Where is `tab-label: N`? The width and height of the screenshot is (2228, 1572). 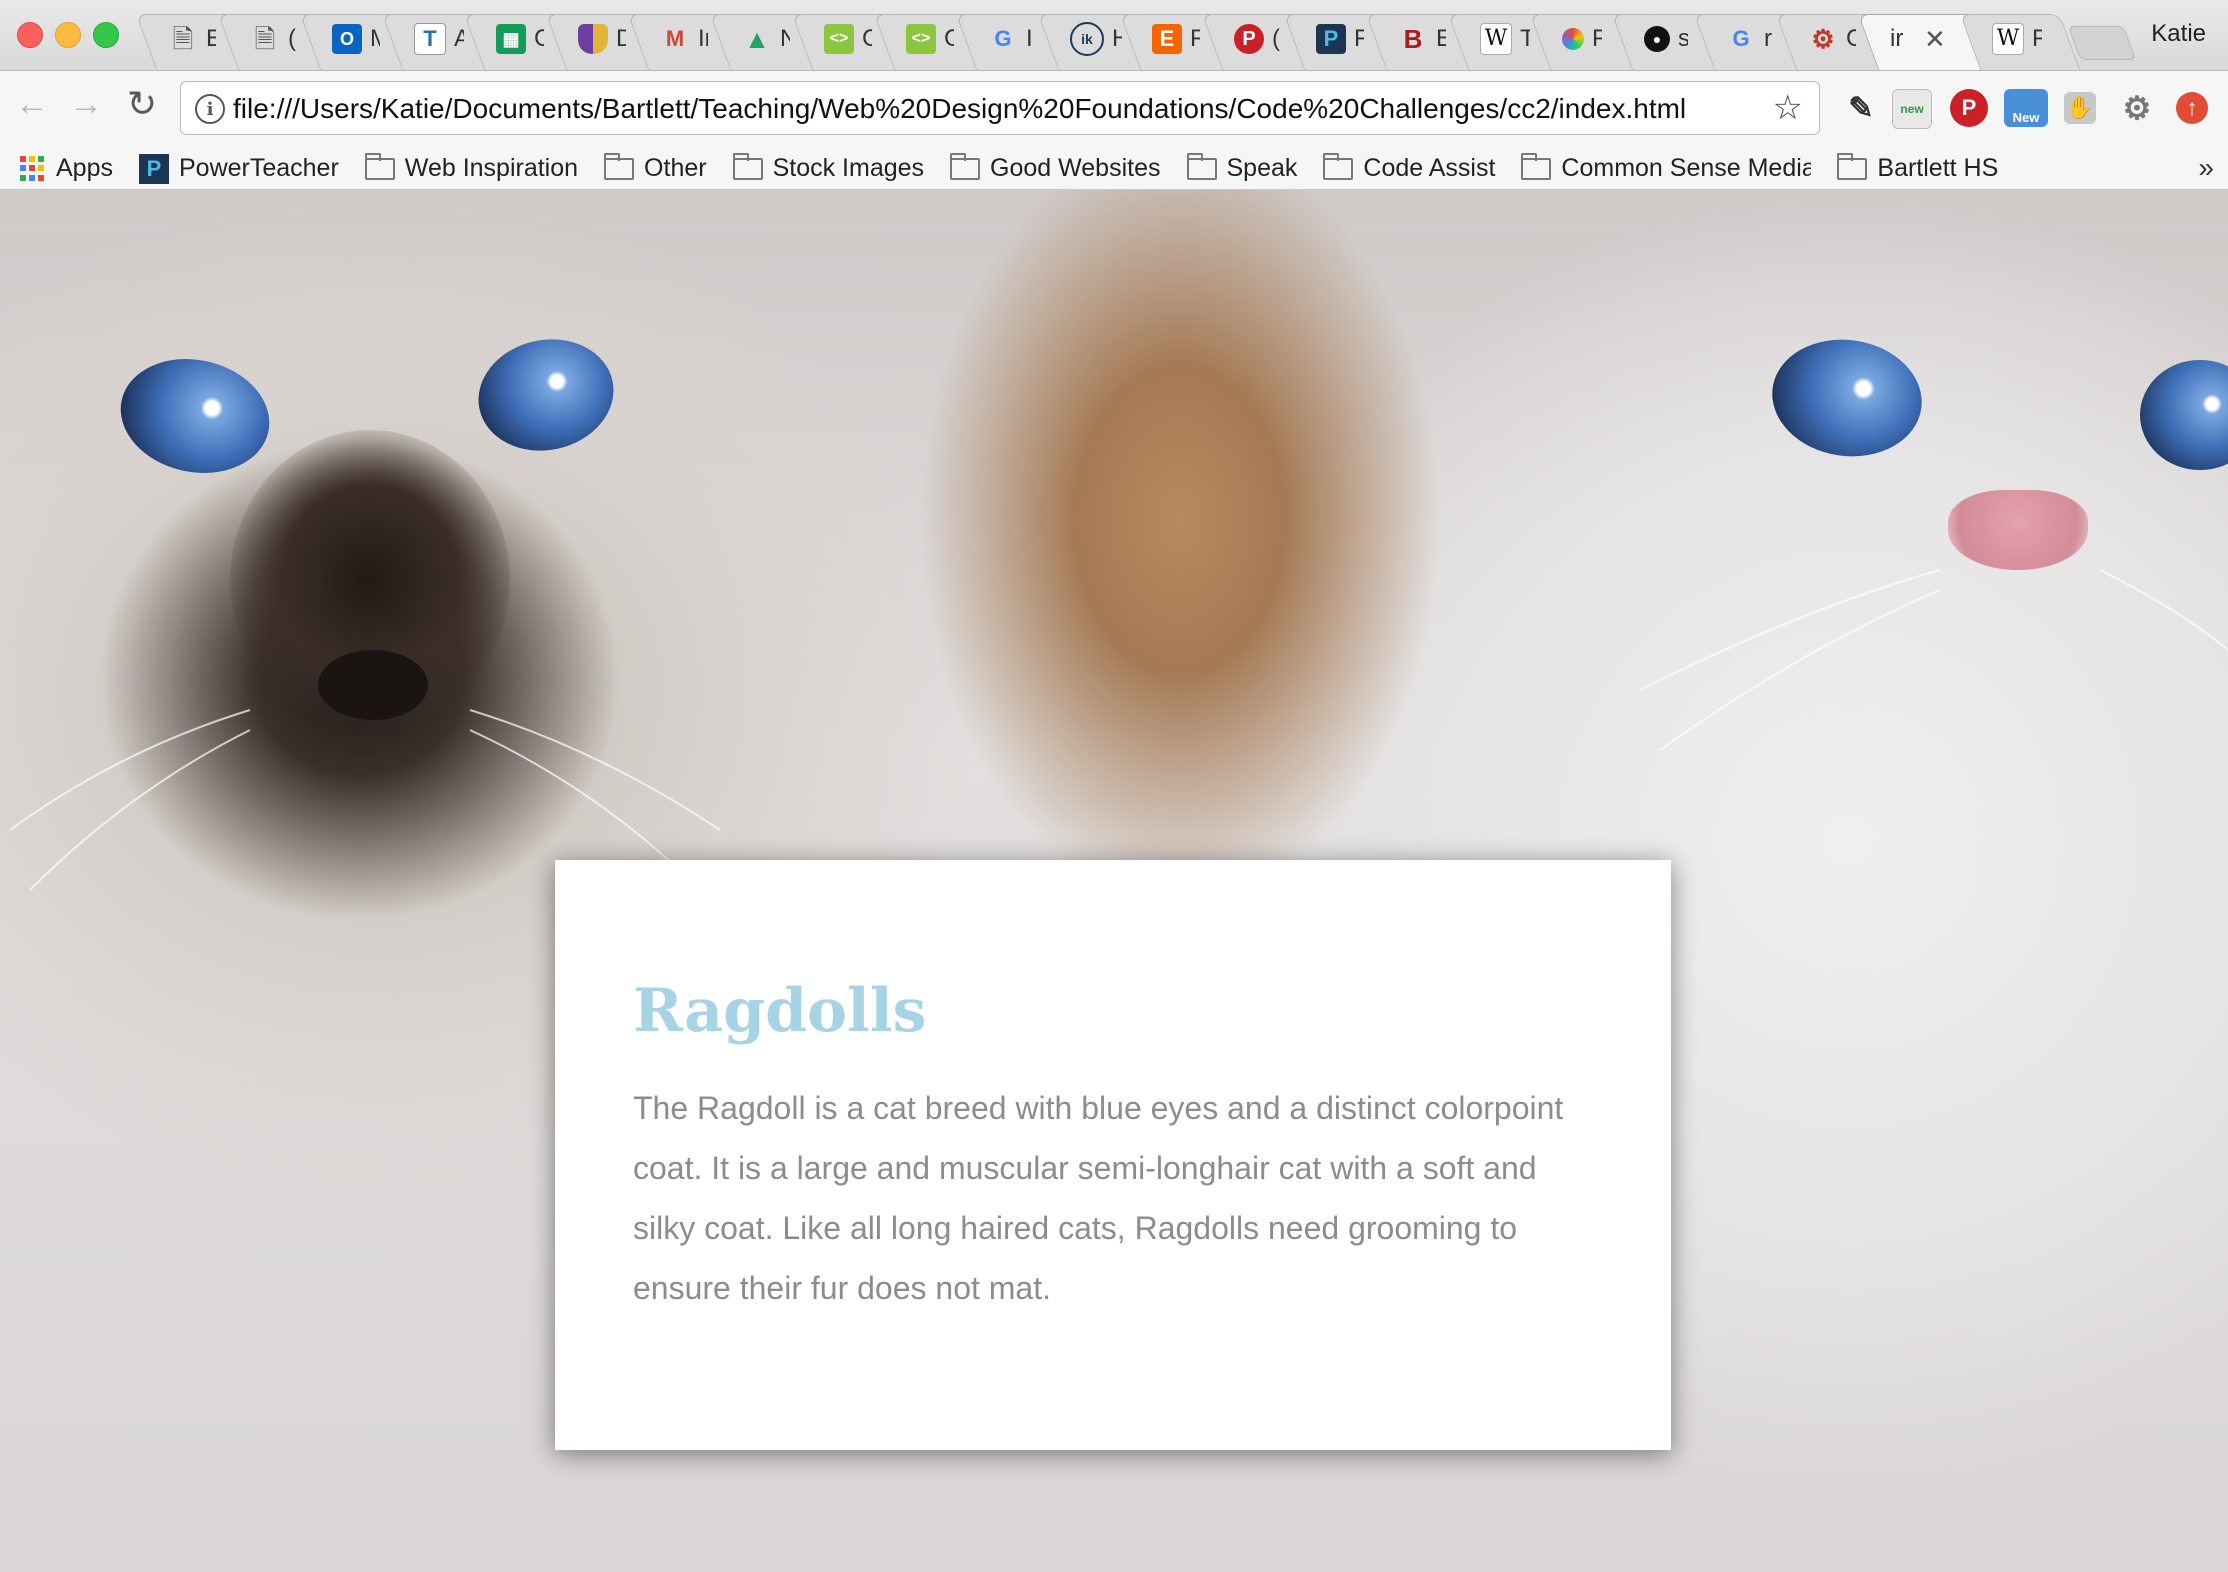
tab-label: N is located at coordinates (785, 38).